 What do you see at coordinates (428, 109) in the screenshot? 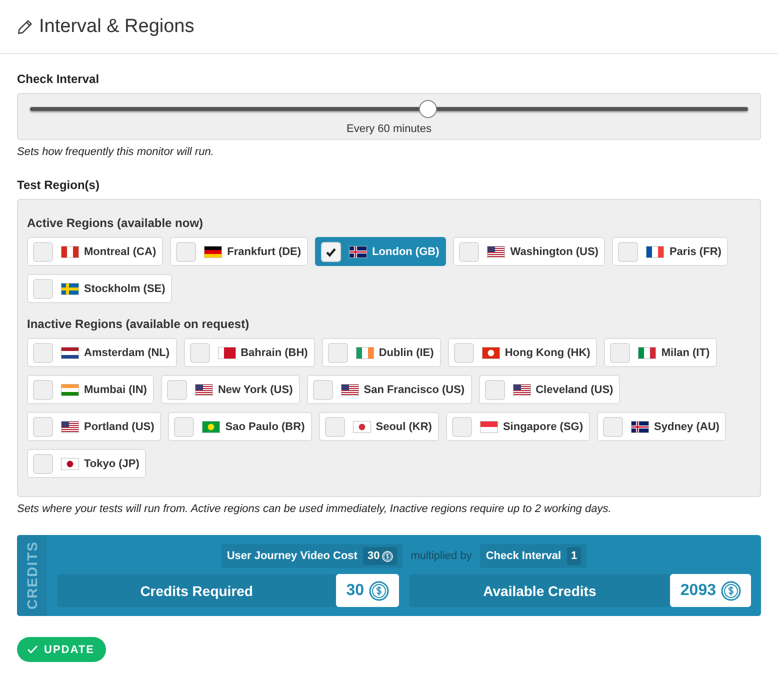
I see `slider-thumb` at bounding box center [428, 109].